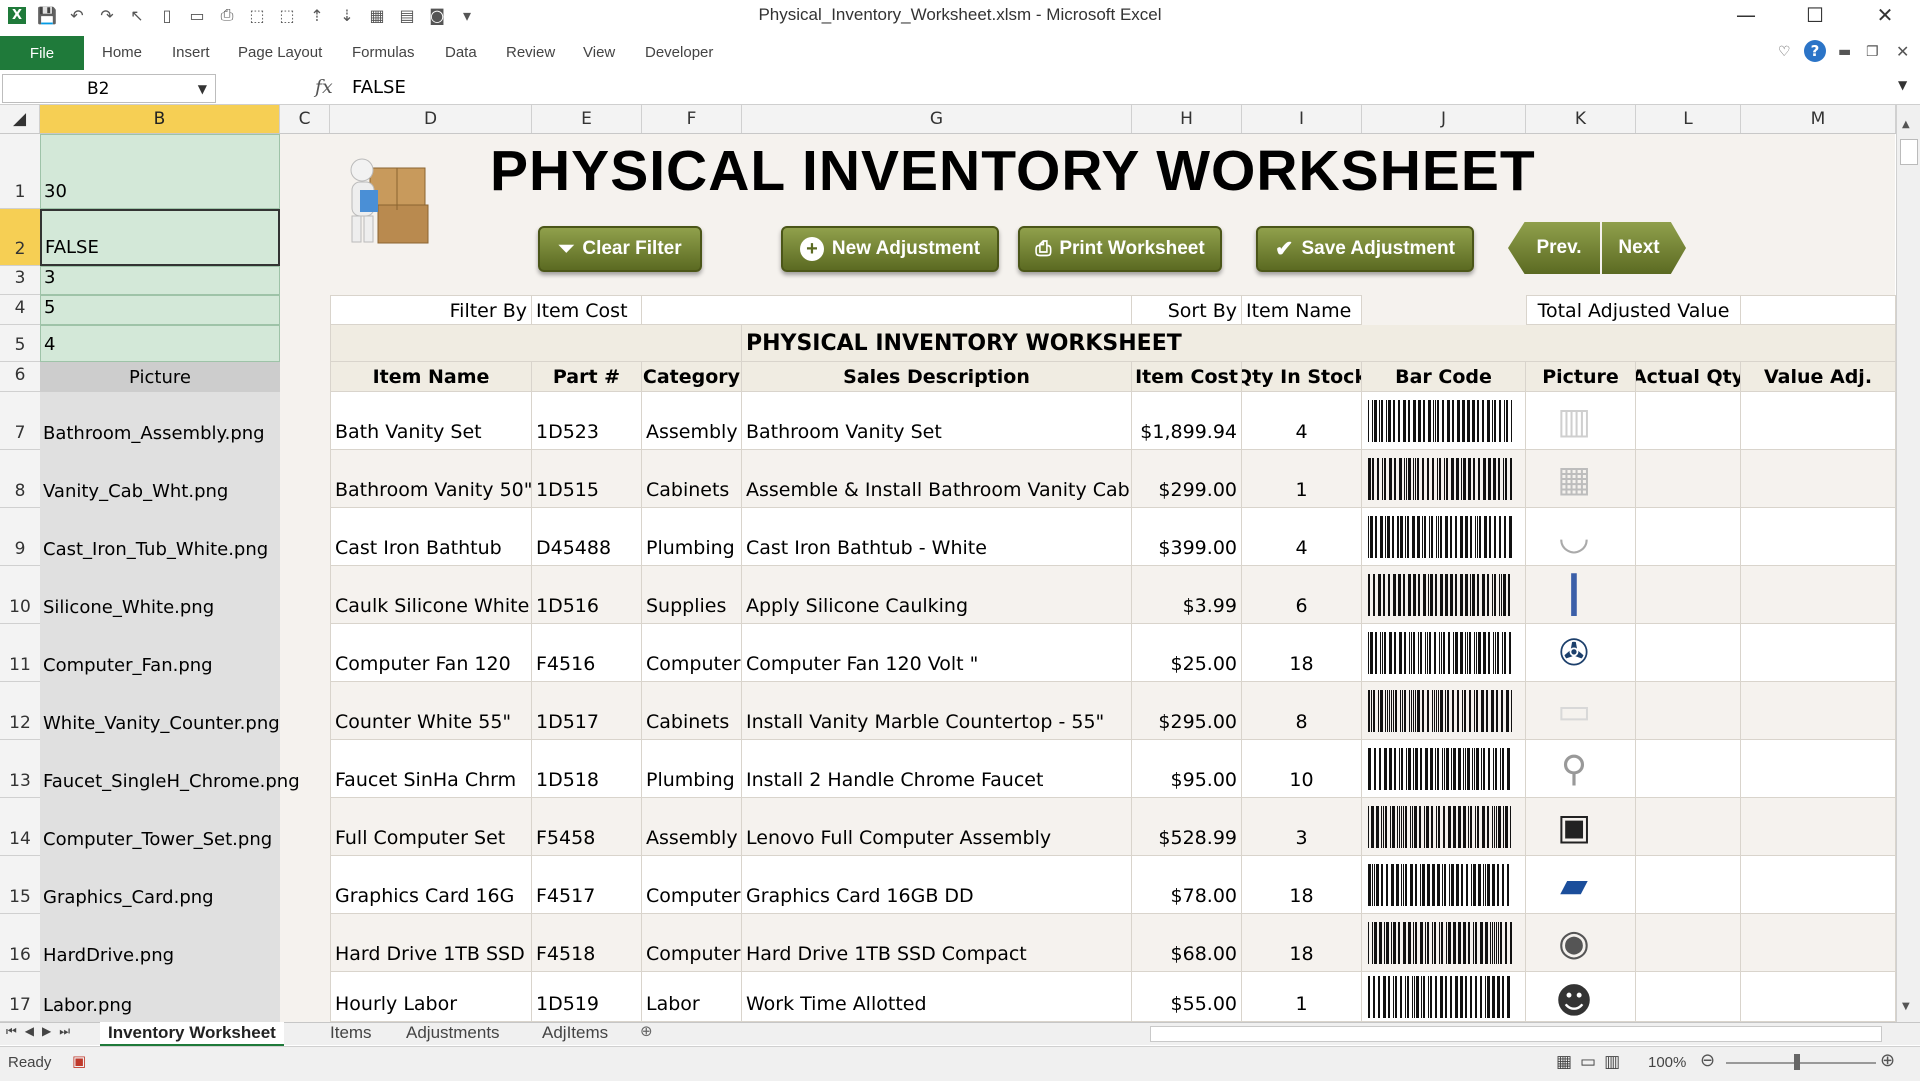 The width and height of the screenshot is (1920, 1081). Describe the element at coordinates (160, 171) in the screenshot. I see `cell-b1: 30` at that location.